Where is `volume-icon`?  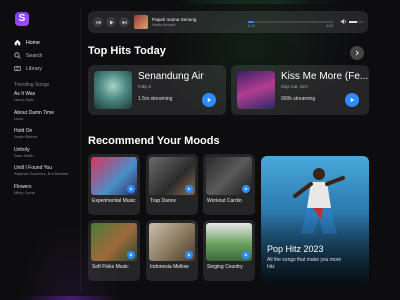
volume-icon is located at coordinates (343, 21).